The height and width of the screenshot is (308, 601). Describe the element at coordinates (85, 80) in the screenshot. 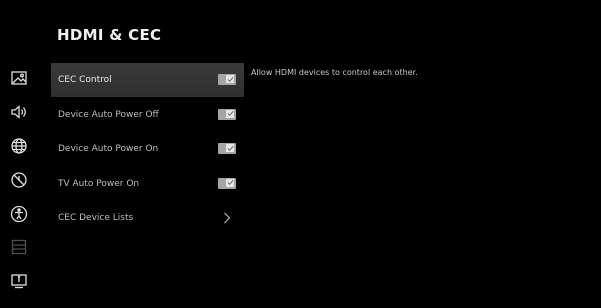

I see `menu-item-label: CEC Control` at that location.